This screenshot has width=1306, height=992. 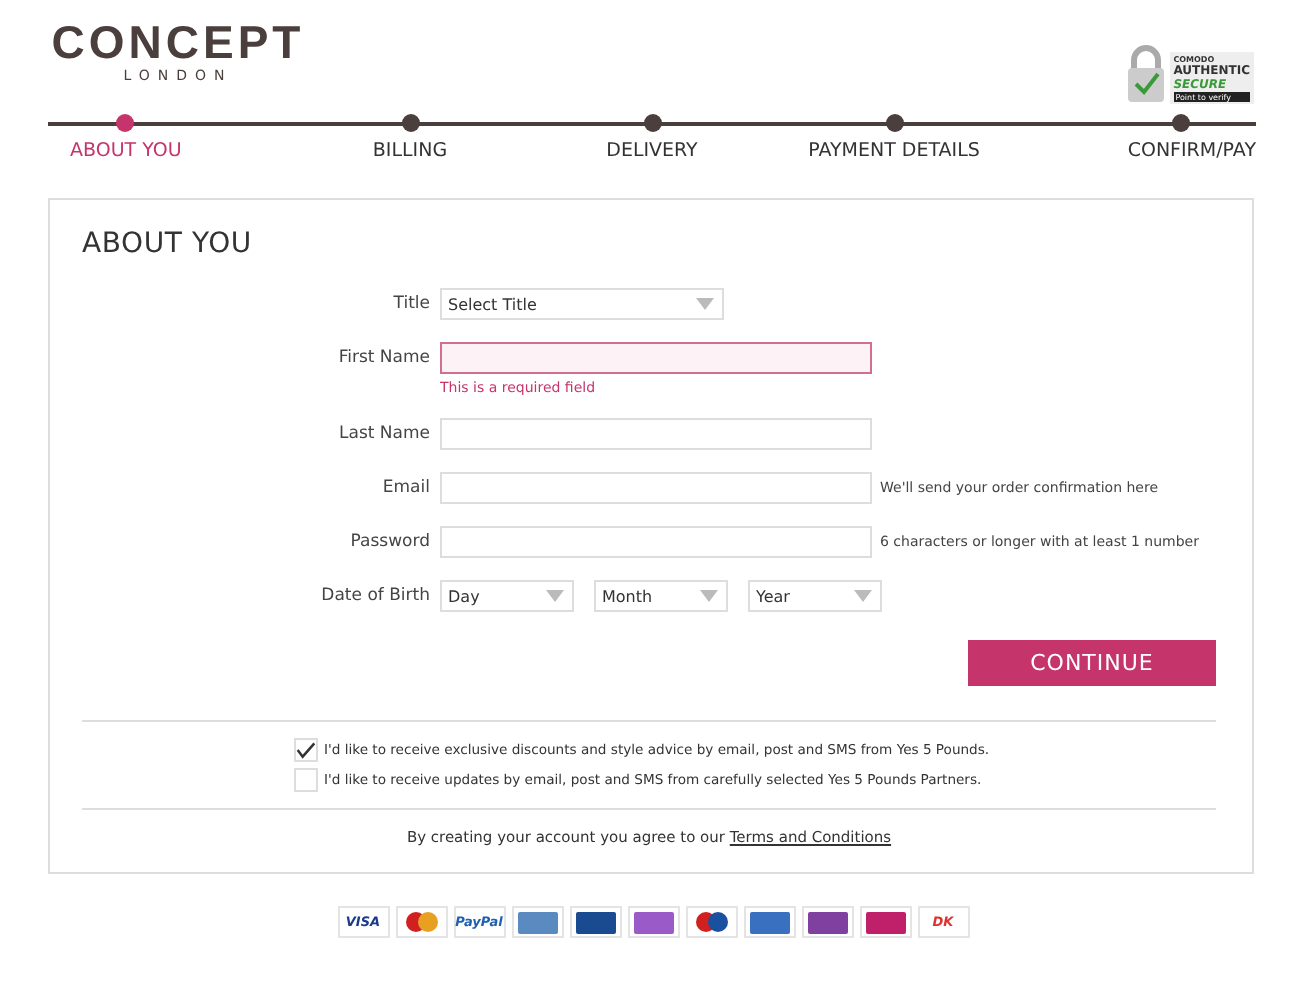 What do you see at coordinates (390, 543) in the screenshot?
I see `field-label: Password` at bounding box center [390, 543].